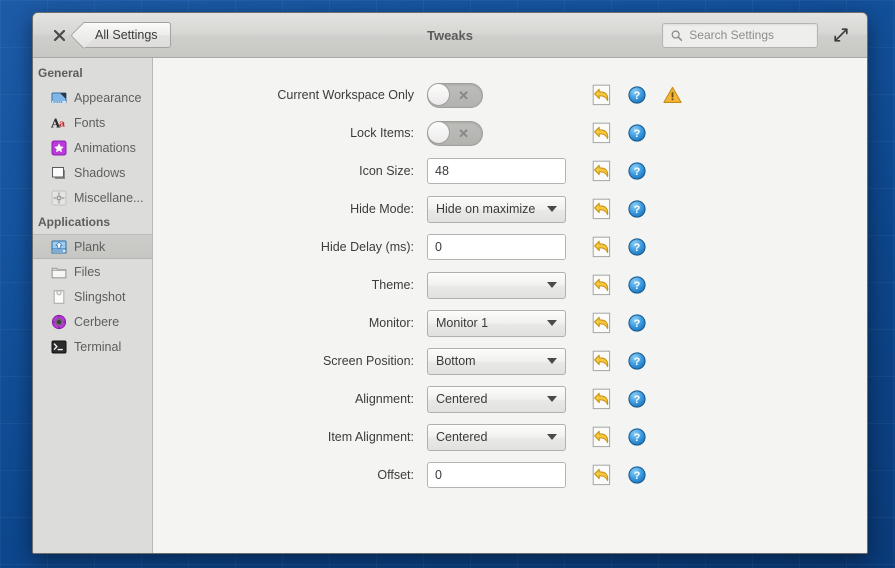  Describe the element at coordinates (602, 247) in the screenshot. I see `reset-button-hide-delay-ms` at that location.